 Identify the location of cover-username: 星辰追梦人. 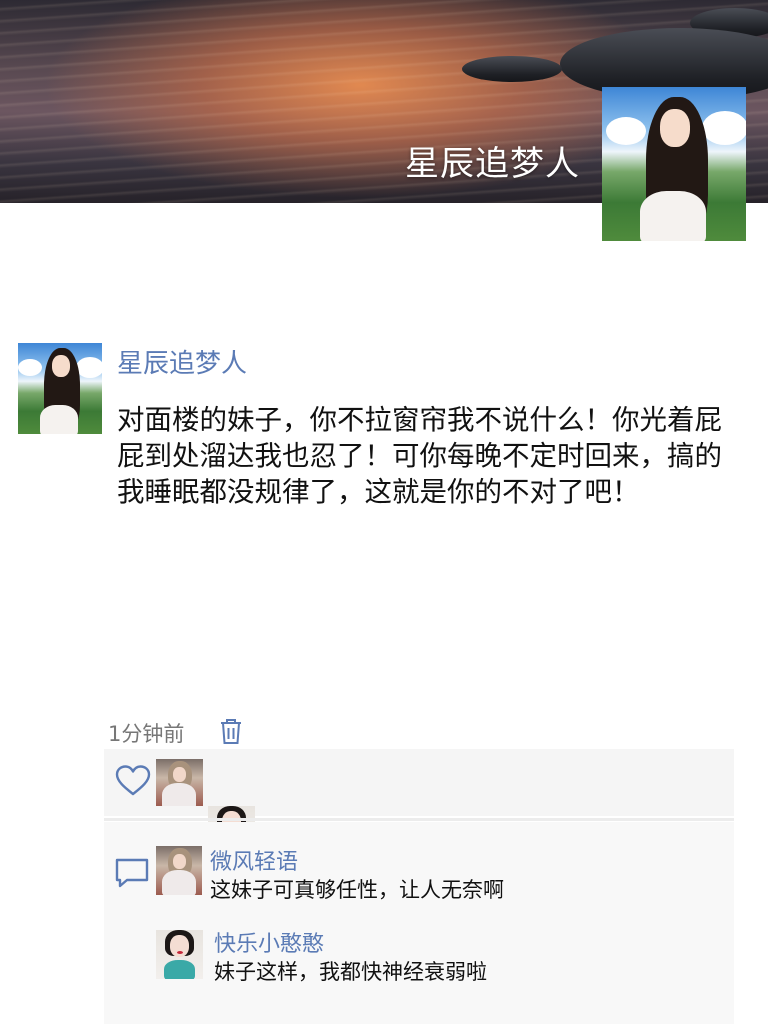
(492, 164).